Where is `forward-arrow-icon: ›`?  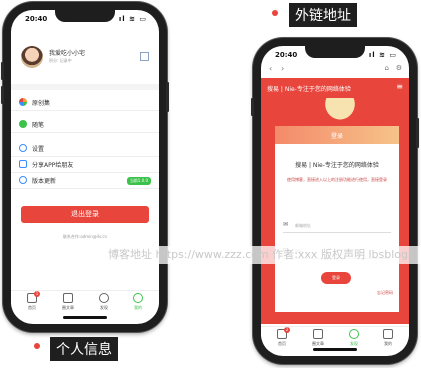 forward-arrow-icon: › is located at coordinates (282, 68).